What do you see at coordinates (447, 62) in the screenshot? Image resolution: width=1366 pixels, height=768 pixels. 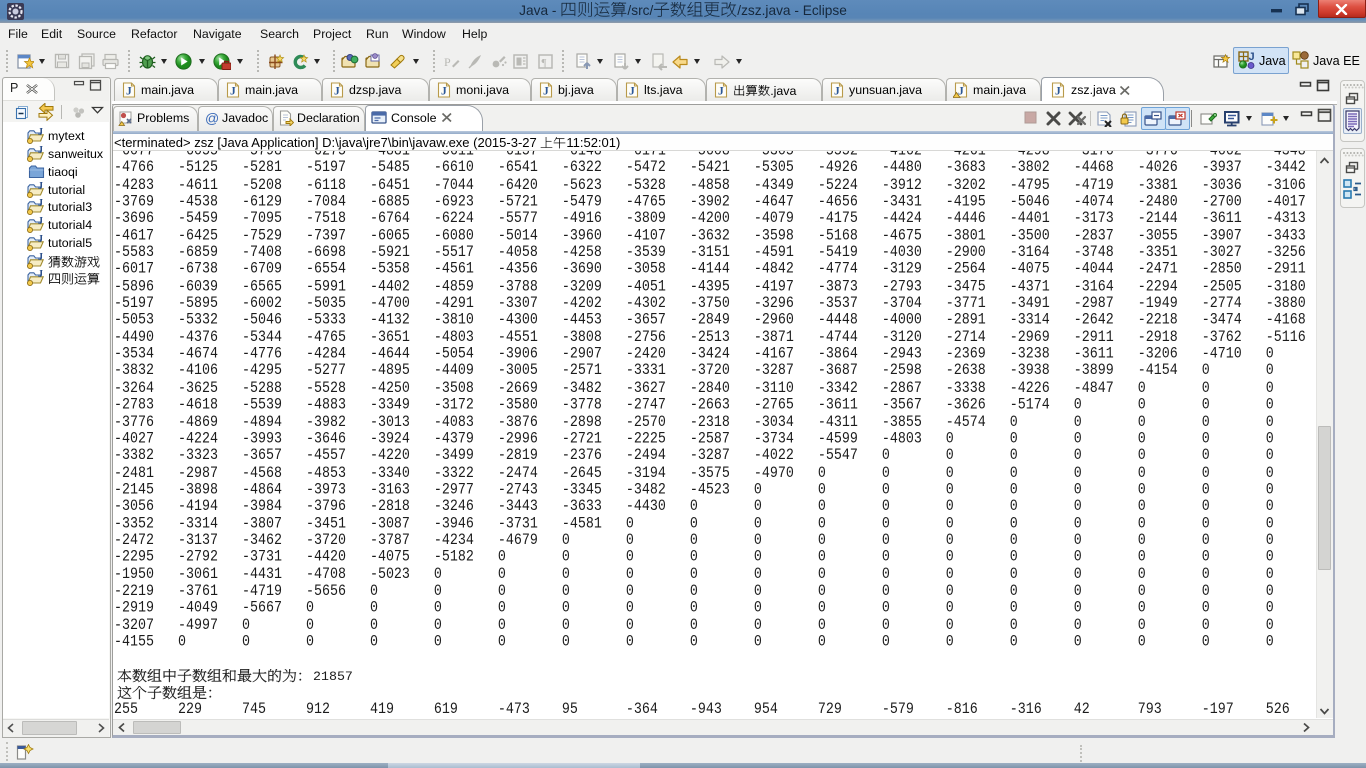 I see `svg-text: P` at bounding box center [447, 62].